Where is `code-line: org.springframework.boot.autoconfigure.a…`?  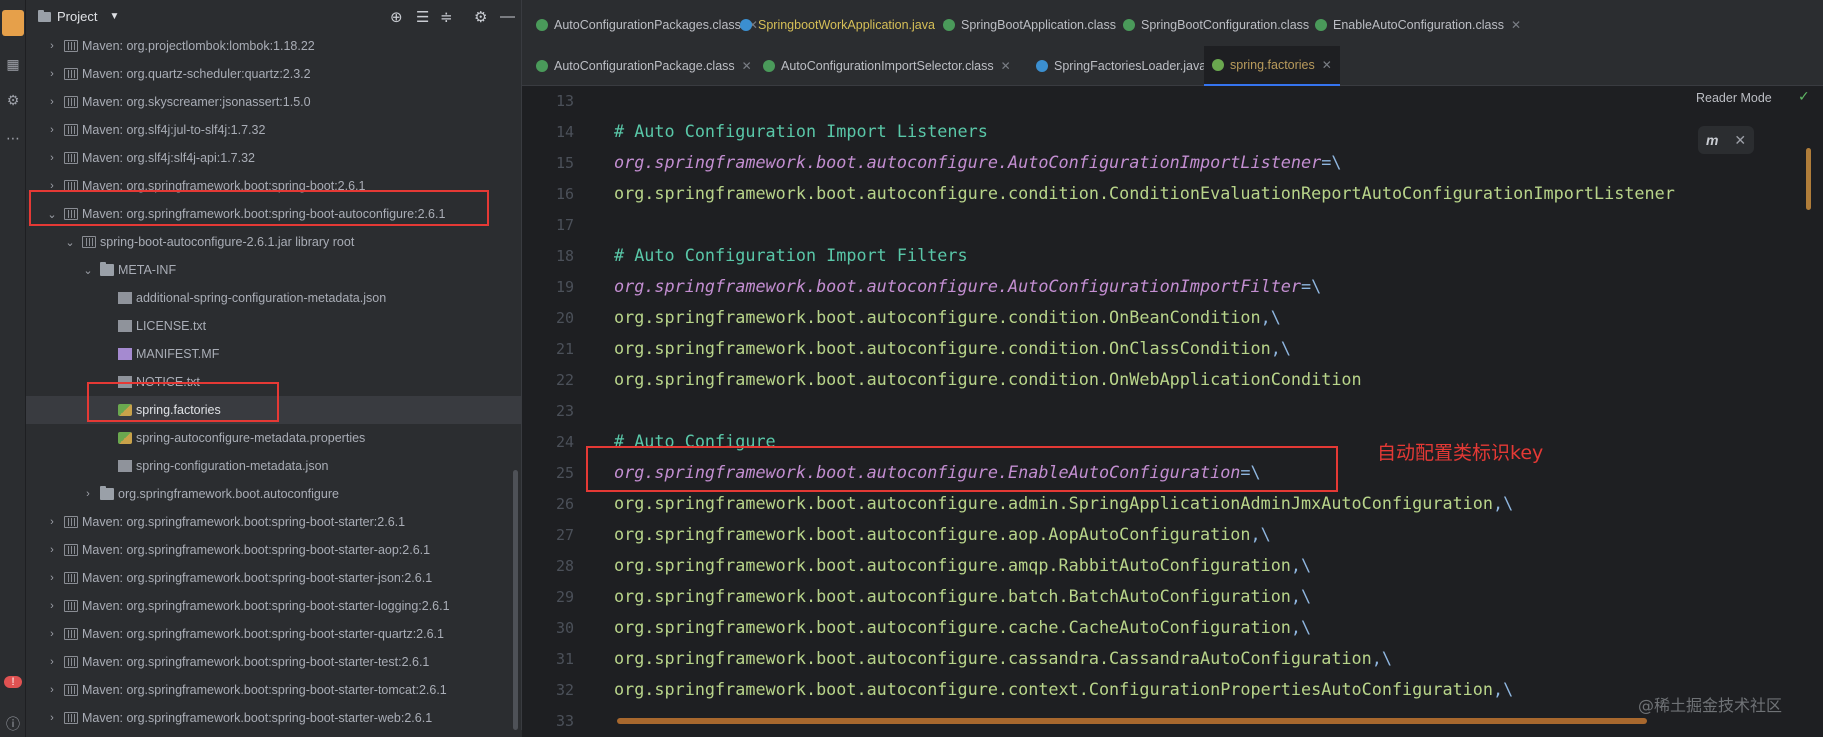
code-line: org.springframework.boot.autoconfigure.a… is located at coordinates (942, 534).